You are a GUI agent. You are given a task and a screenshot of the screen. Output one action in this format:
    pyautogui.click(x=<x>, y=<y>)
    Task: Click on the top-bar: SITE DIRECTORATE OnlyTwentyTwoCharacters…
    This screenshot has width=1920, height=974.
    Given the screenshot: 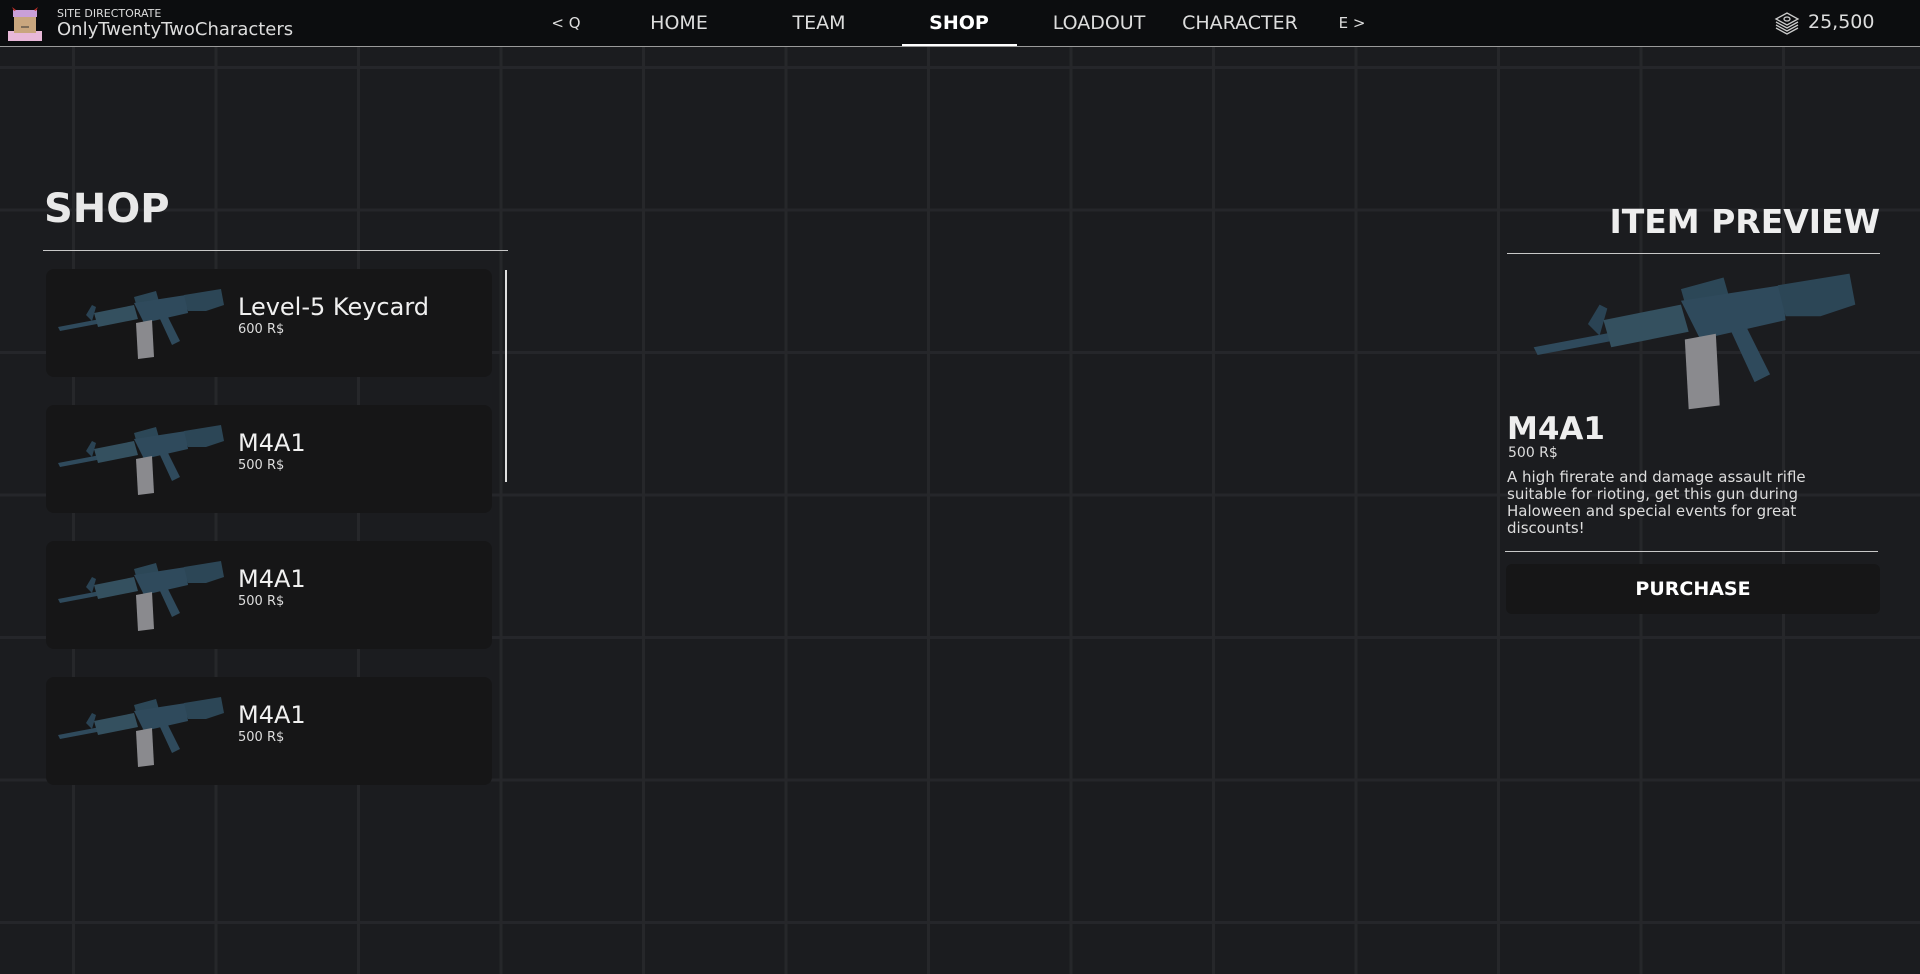 What is the action you would take?
    pyautogui.click(x=960, y=23)
    